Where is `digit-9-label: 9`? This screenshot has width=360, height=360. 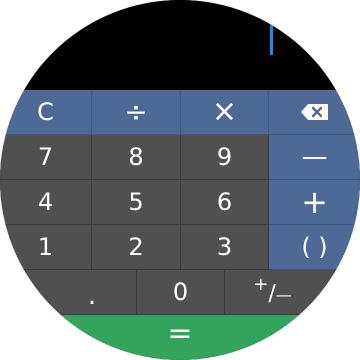 digit-9-label: 9 is located at coordinates (224, 157).